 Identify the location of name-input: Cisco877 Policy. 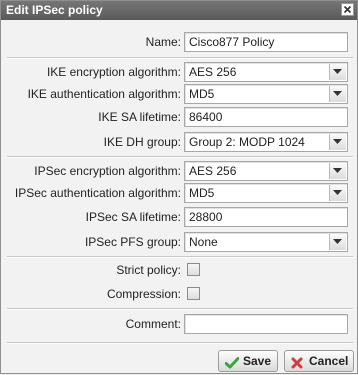
(266, 42).